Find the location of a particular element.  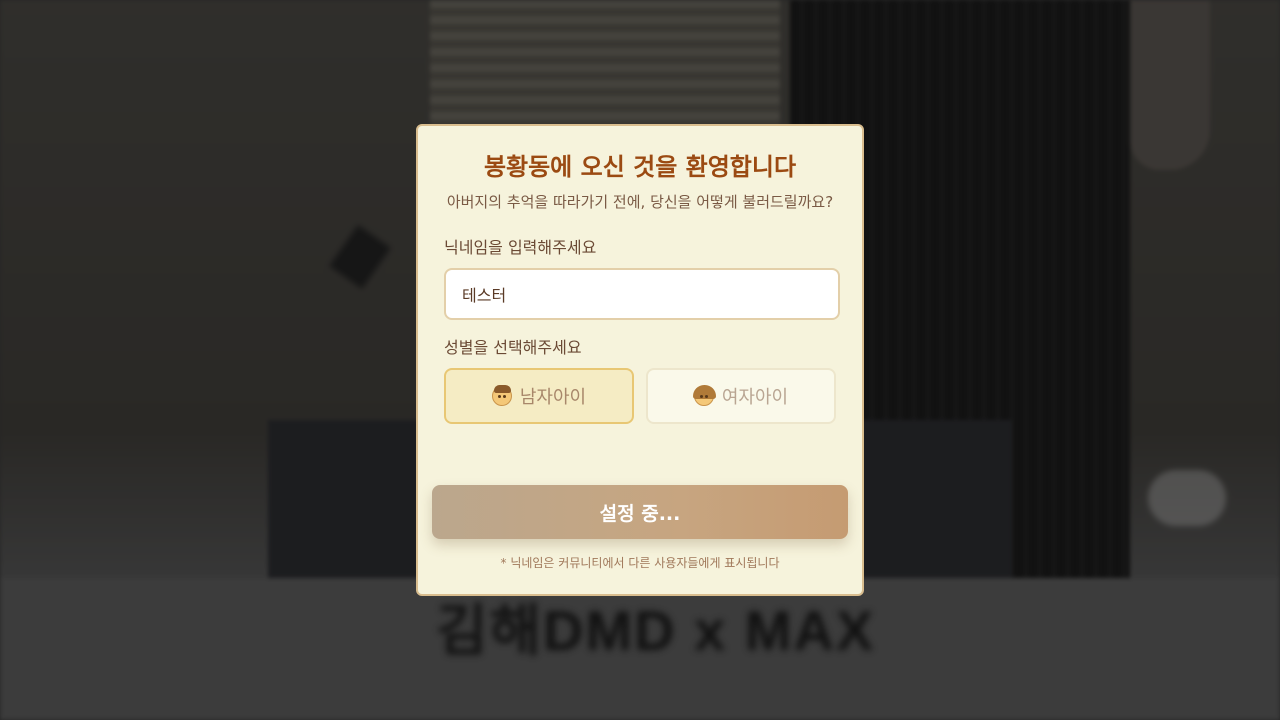

modal-subtitle: 아버지의 추억을 따라가기 전에, 당신을 어떻게 불러드릴까요? is located at coordinates (640, 202).